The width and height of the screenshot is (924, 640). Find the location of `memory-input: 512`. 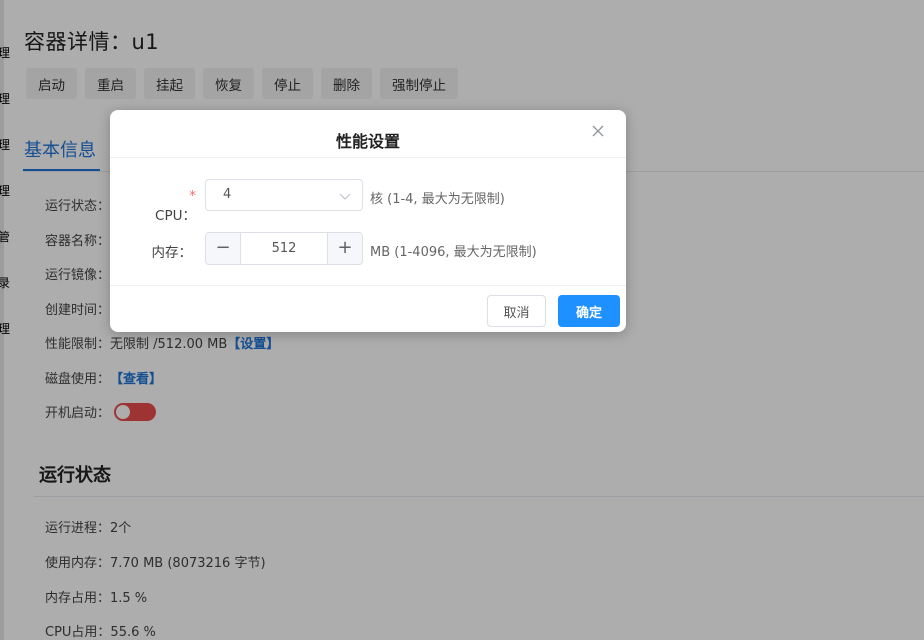

memory-input: 512 is located at coordinates (284, 248).